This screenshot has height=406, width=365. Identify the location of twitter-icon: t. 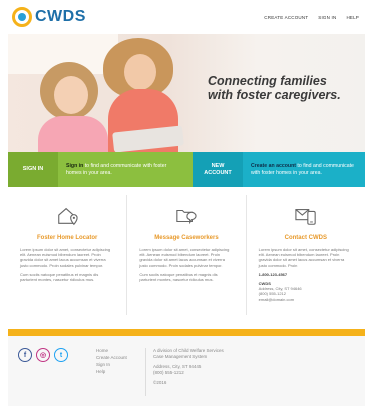
(61, 355).